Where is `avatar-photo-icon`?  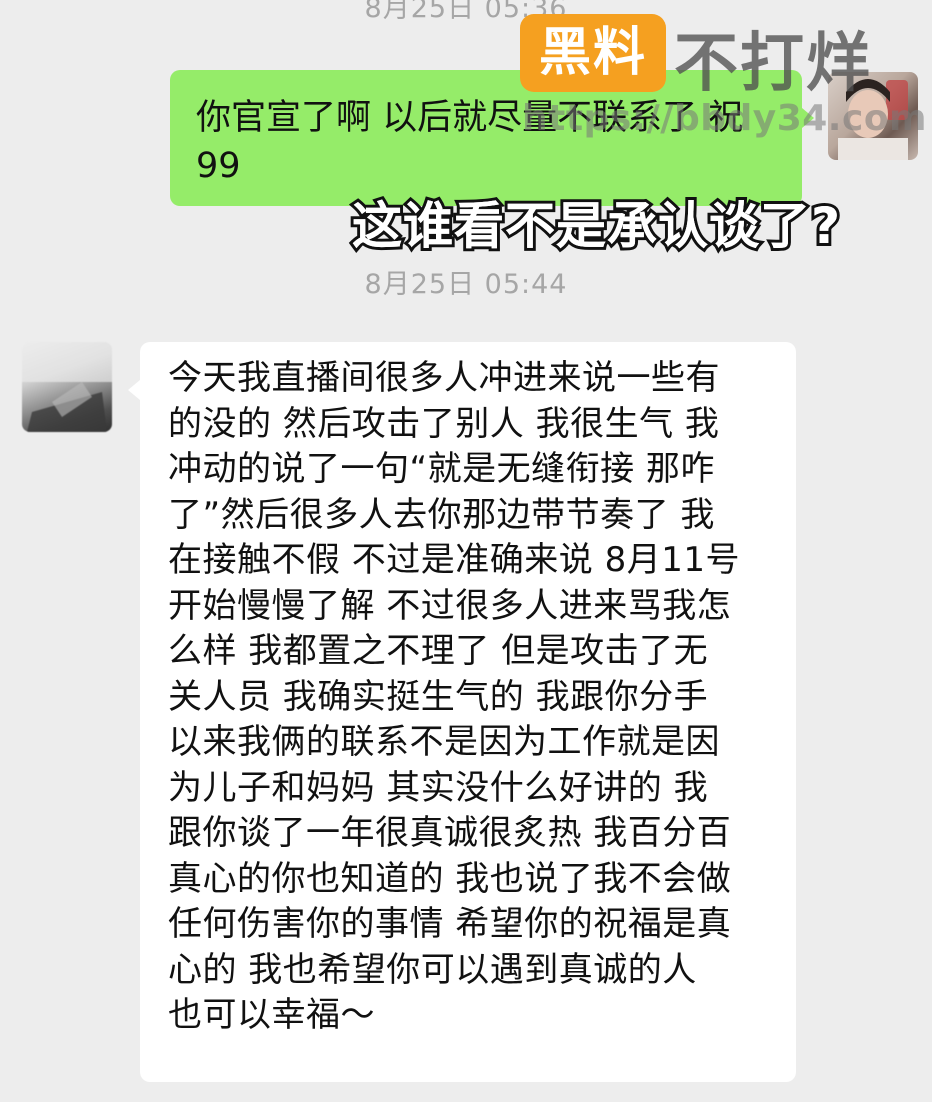
avatar-photo-icon is located at coordinates (67, 387).